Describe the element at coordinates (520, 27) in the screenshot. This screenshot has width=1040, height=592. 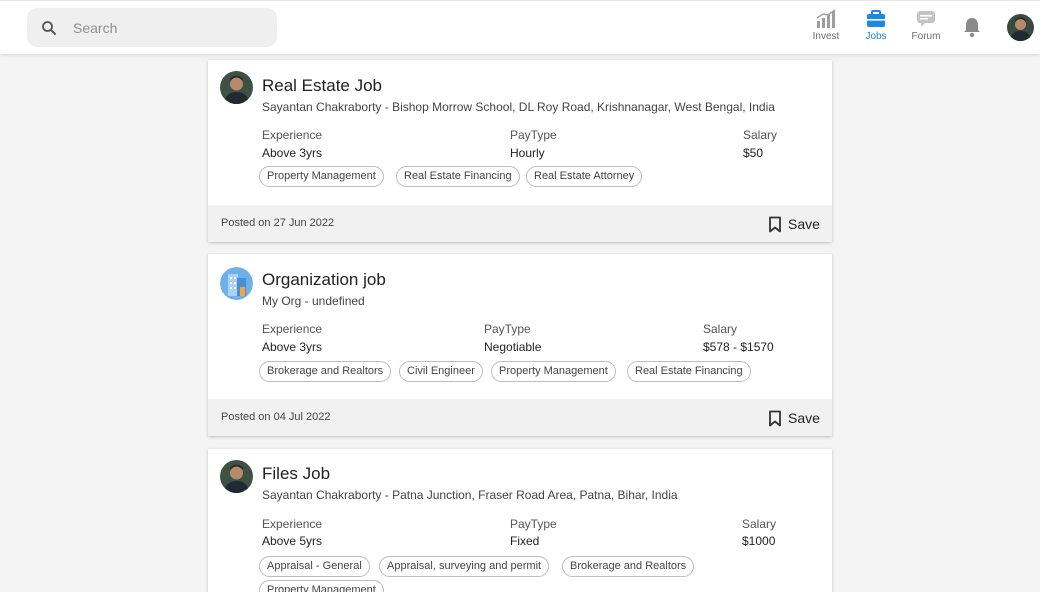
I see `top-navigation-bar: Invest Jobs Forum` at that location.